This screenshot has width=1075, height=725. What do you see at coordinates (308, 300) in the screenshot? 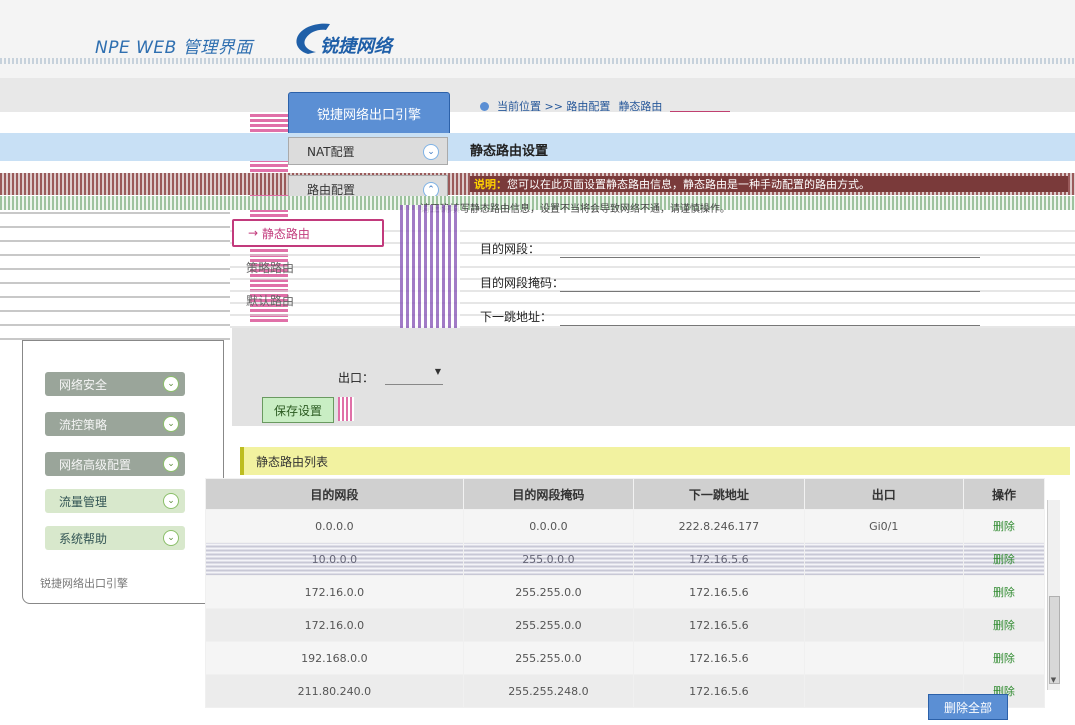
I see `submenu-item-3: 默认路由` at bounding box center [308, 300].